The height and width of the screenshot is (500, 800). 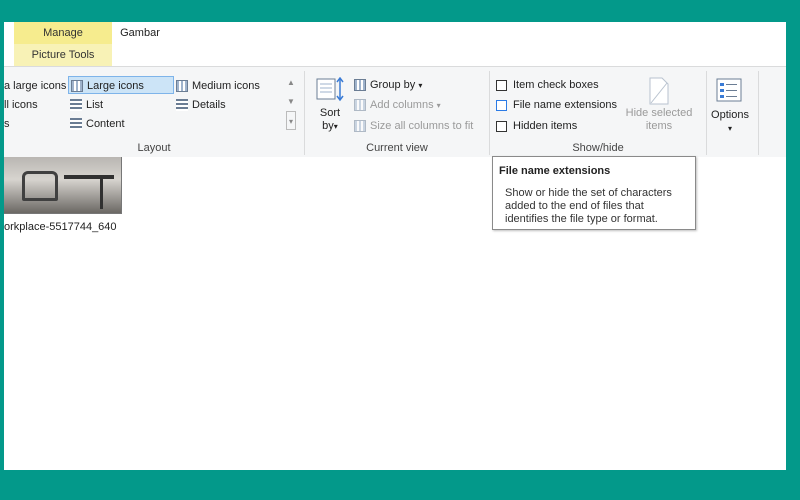 I want to click on current-view-group-label: Current view, so click(x=397, y=148).